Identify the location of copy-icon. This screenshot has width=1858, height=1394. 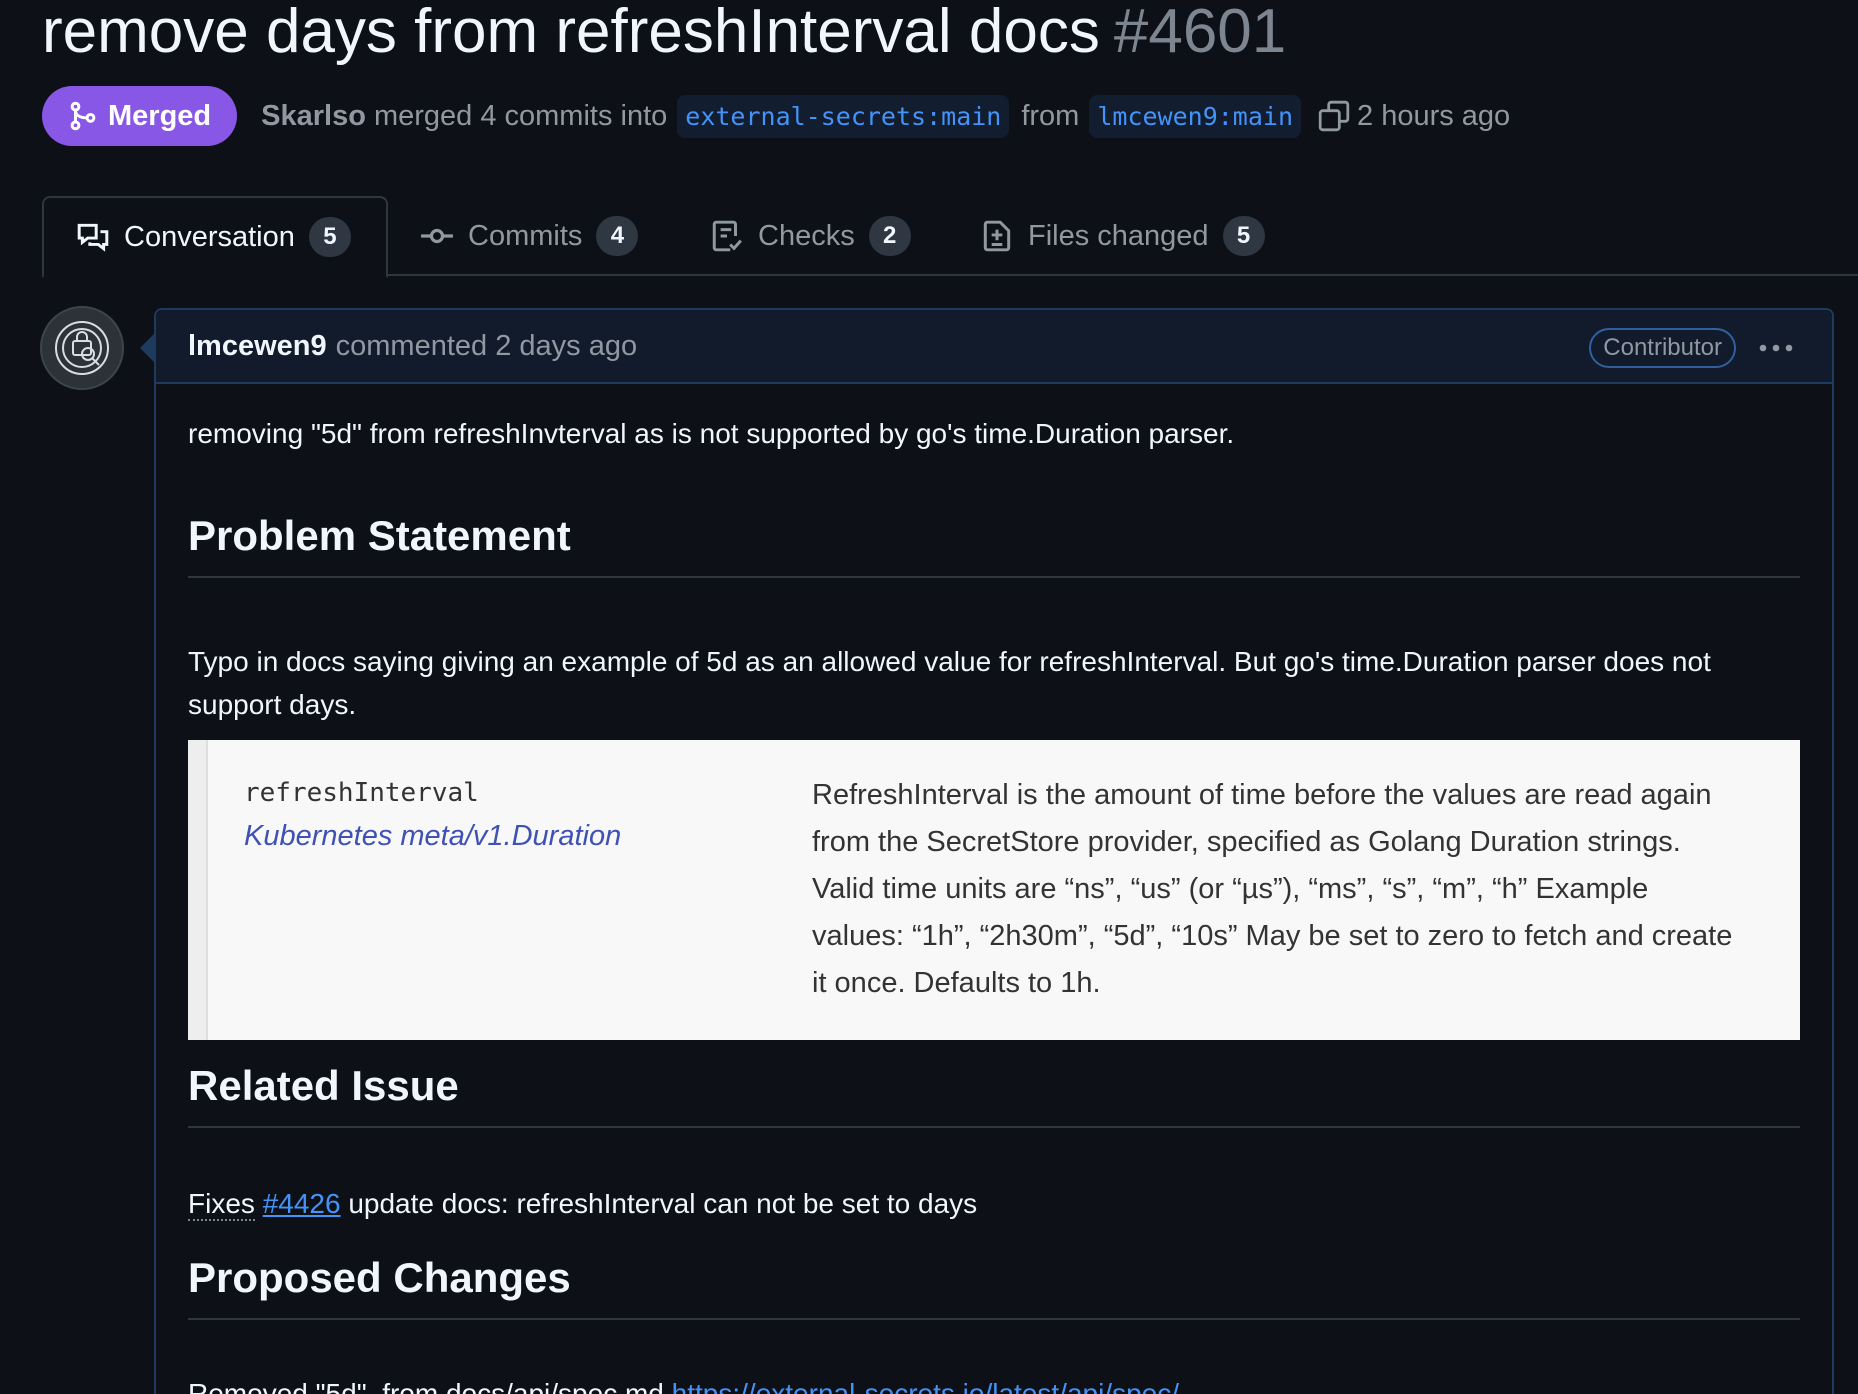
(1334, 116).